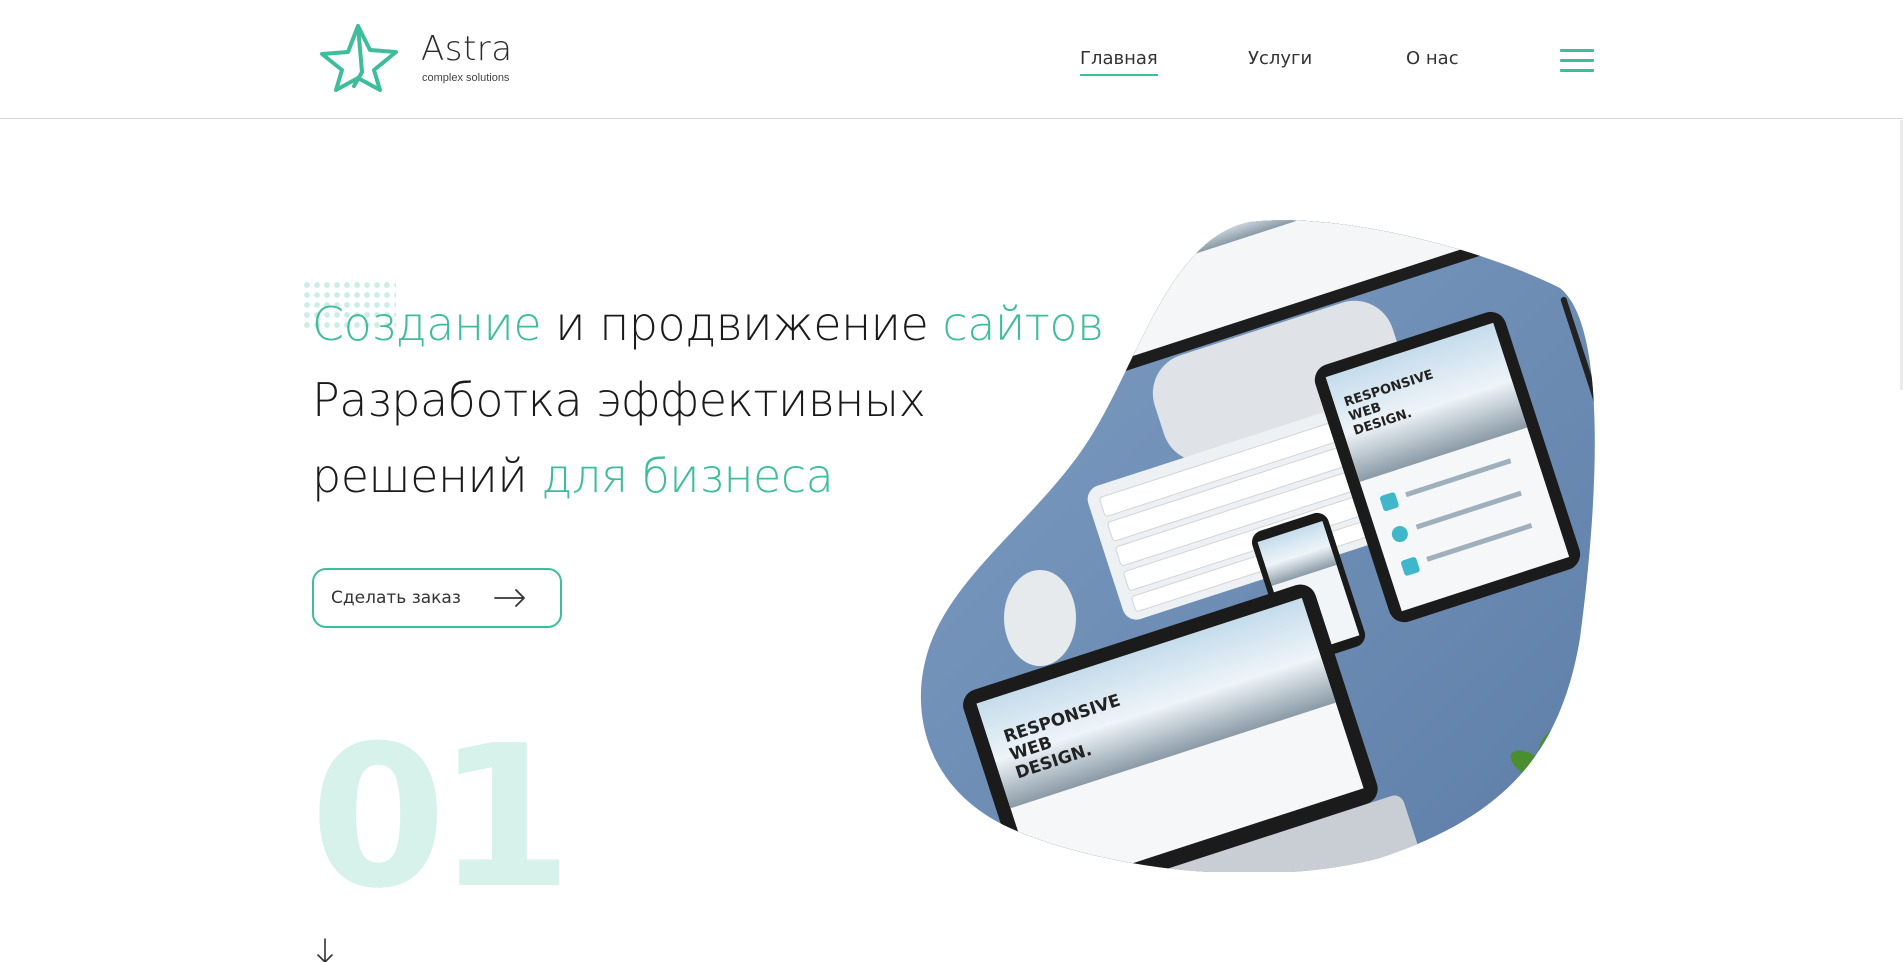 Image resolution: width=1903 pixels, height=962 pixels. What do you see at coordinates (1280, 59) in the screenshot?
I see `nav-services-link: Услуги` at bounding box center [1280, 59].